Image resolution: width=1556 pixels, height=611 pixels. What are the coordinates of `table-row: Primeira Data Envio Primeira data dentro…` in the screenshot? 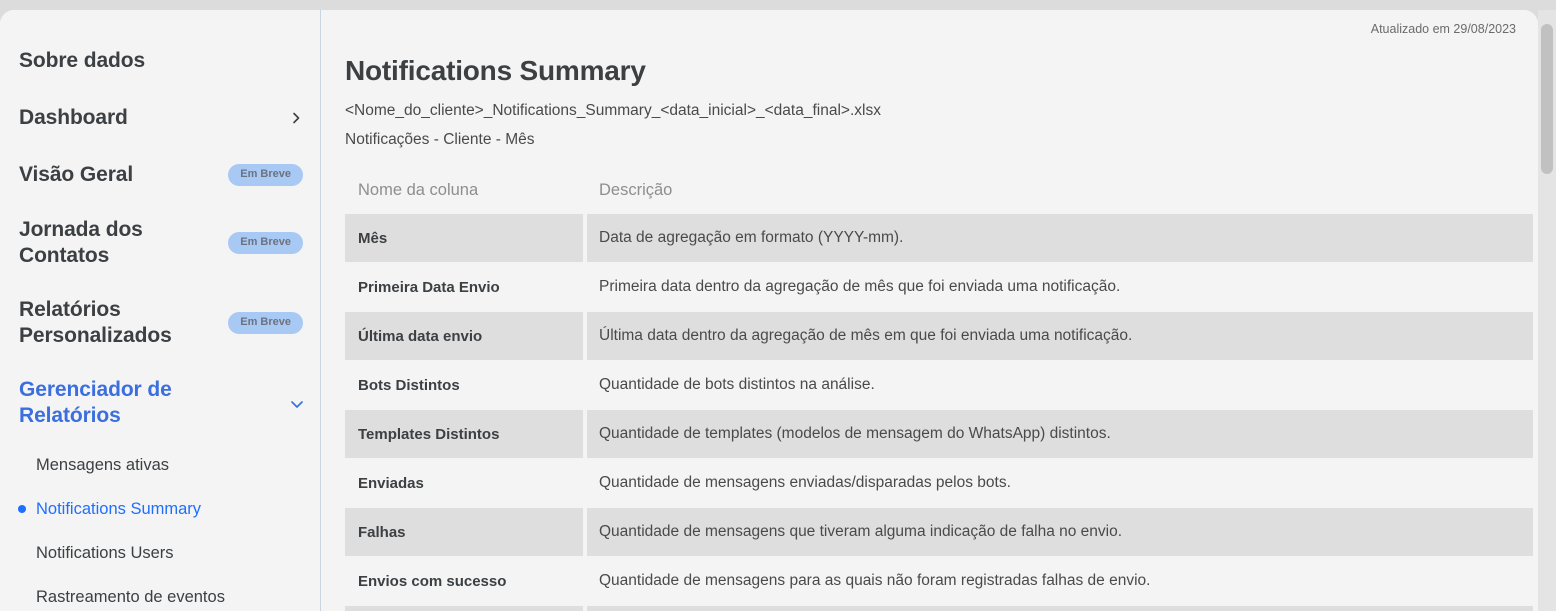 It's located at (939, 287).